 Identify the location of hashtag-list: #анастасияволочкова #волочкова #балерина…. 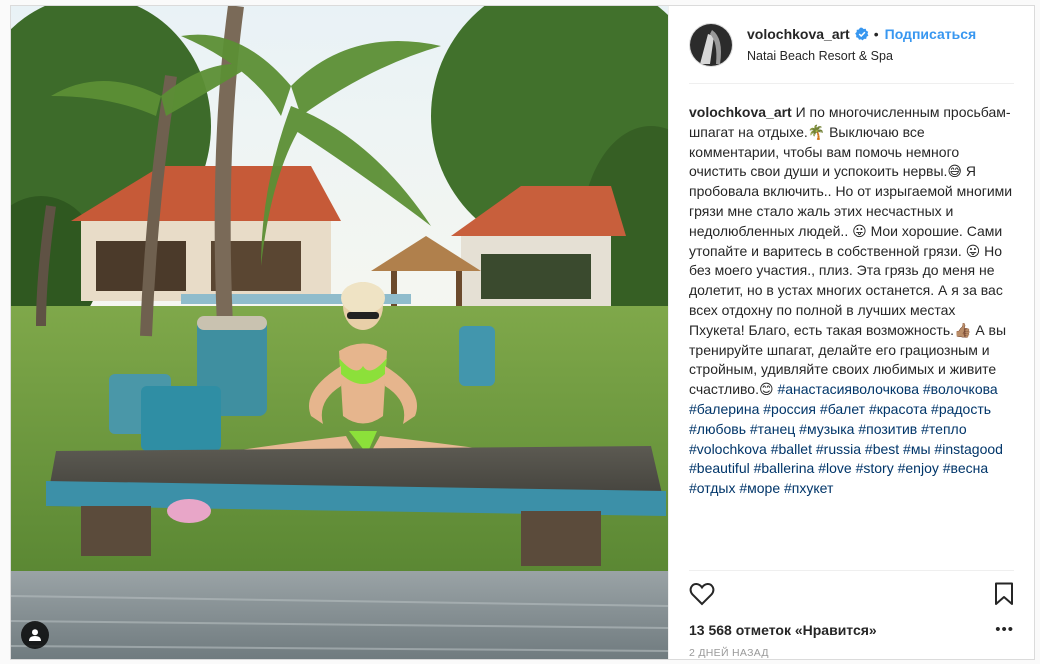
(846, 438).